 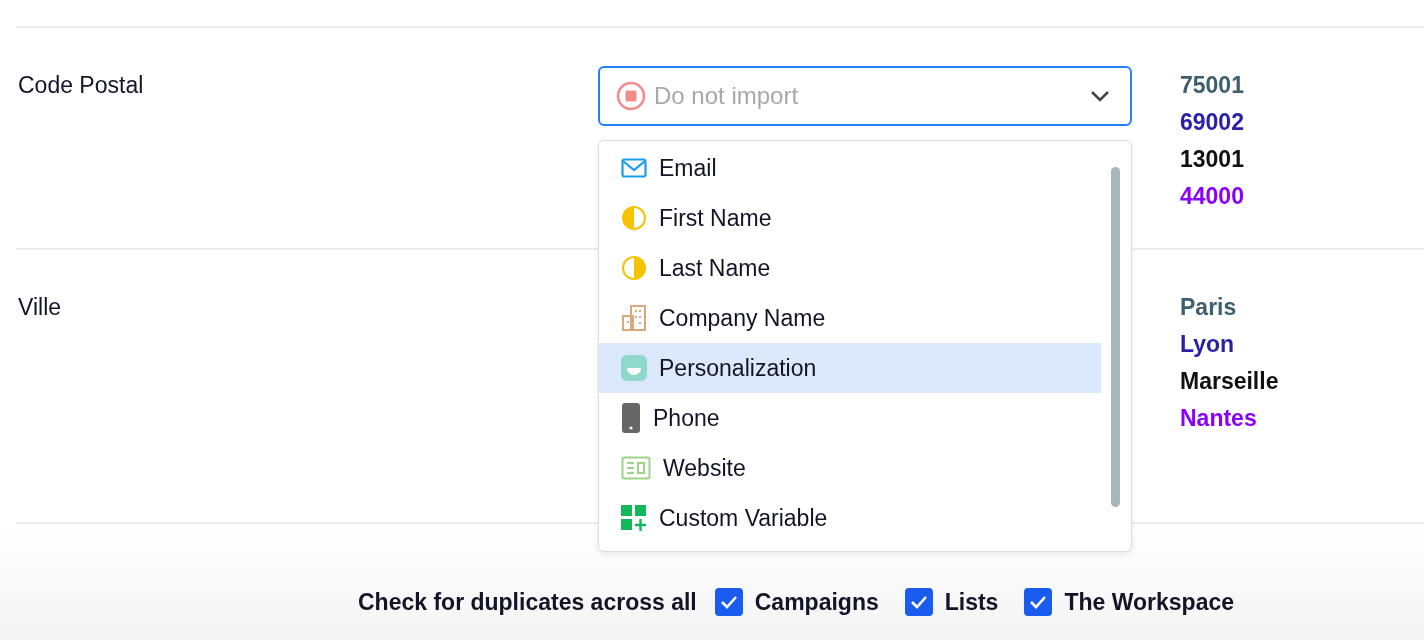 I want to click on dropdown-option: Last Name, so click(x=850, y=268).